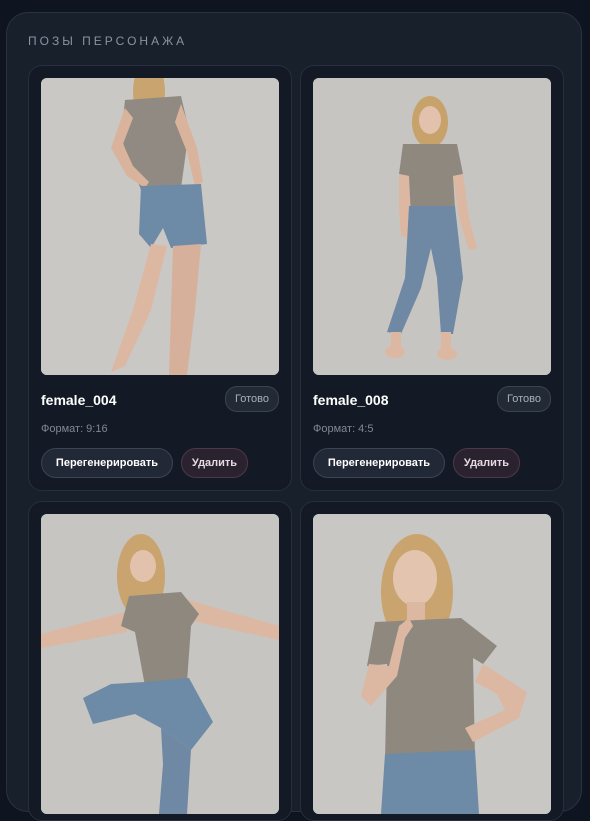  What do you see at coordinates (79, 400) in the screenshot?
I see `pose-name: female_004` at bounding box center [79, 400].